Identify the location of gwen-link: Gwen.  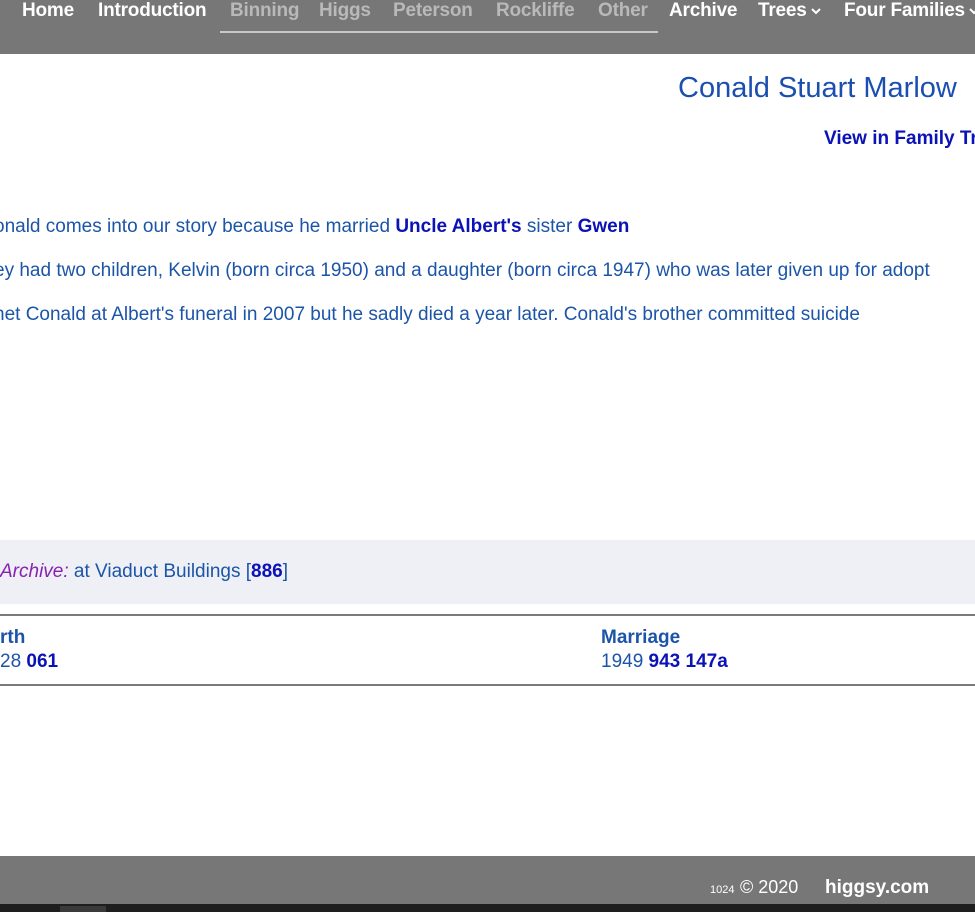
(604, 226).